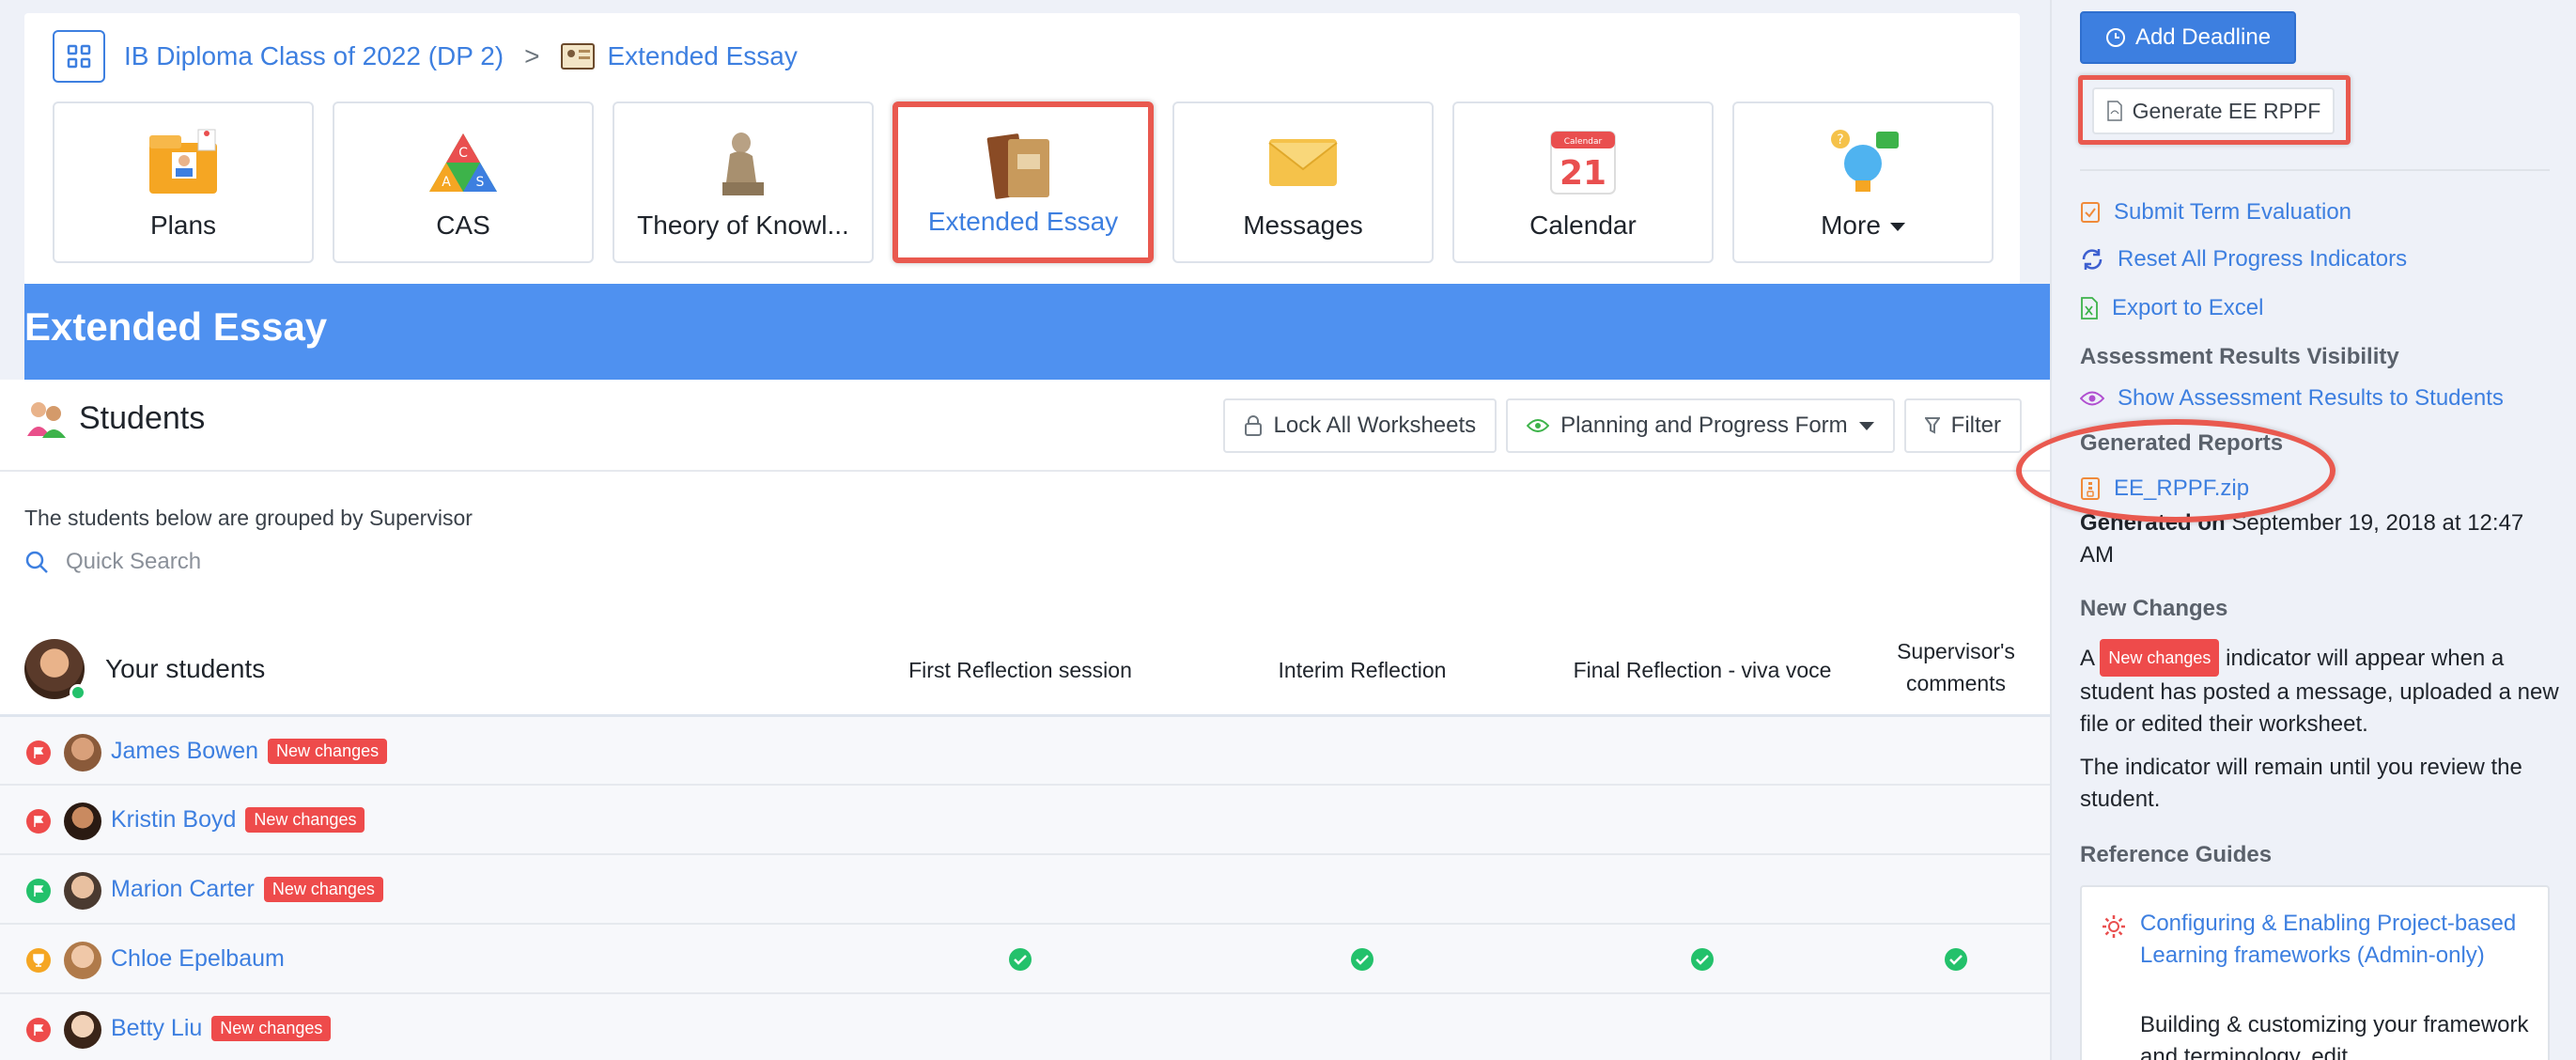  I want to click on add-deadline-label: Add Deadline, so click(2203, 37).